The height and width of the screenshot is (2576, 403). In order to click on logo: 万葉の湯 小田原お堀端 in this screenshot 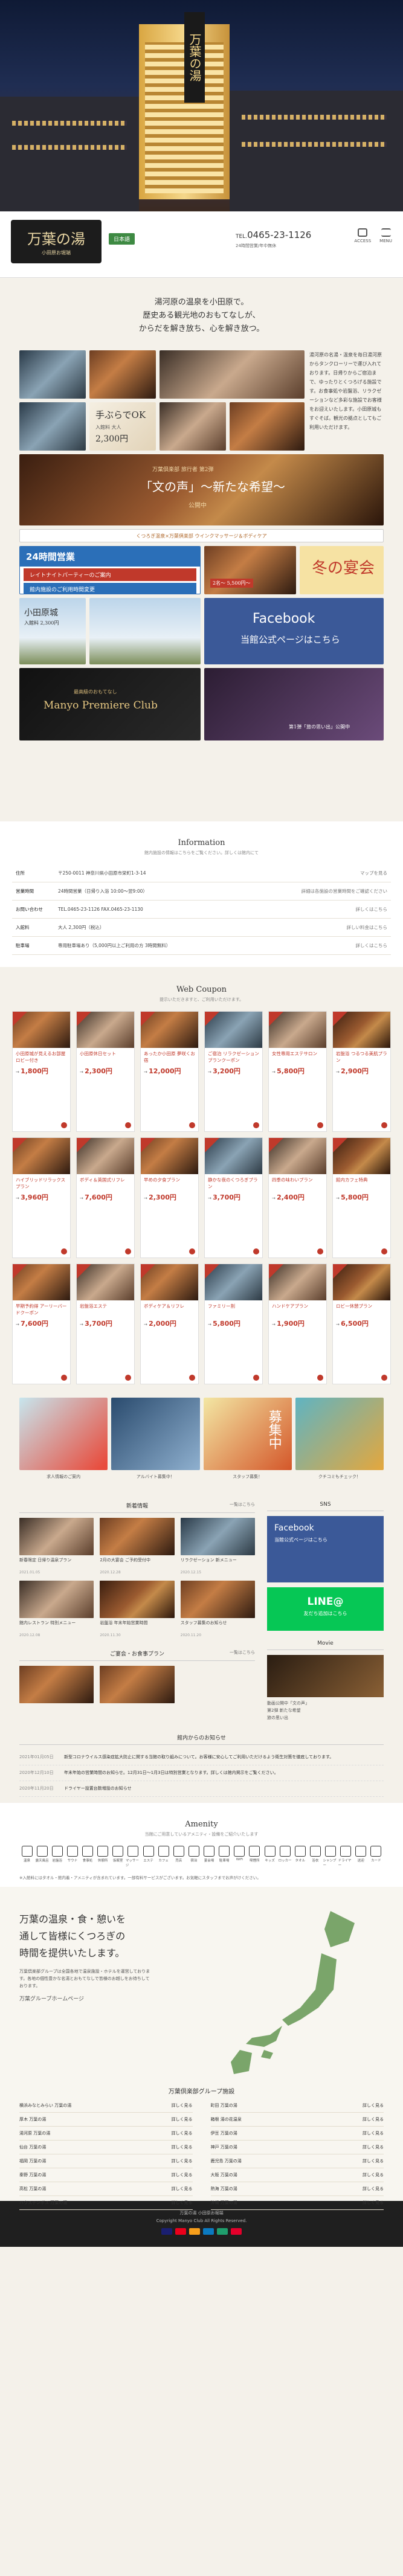, I will do `click(56, 241)`.